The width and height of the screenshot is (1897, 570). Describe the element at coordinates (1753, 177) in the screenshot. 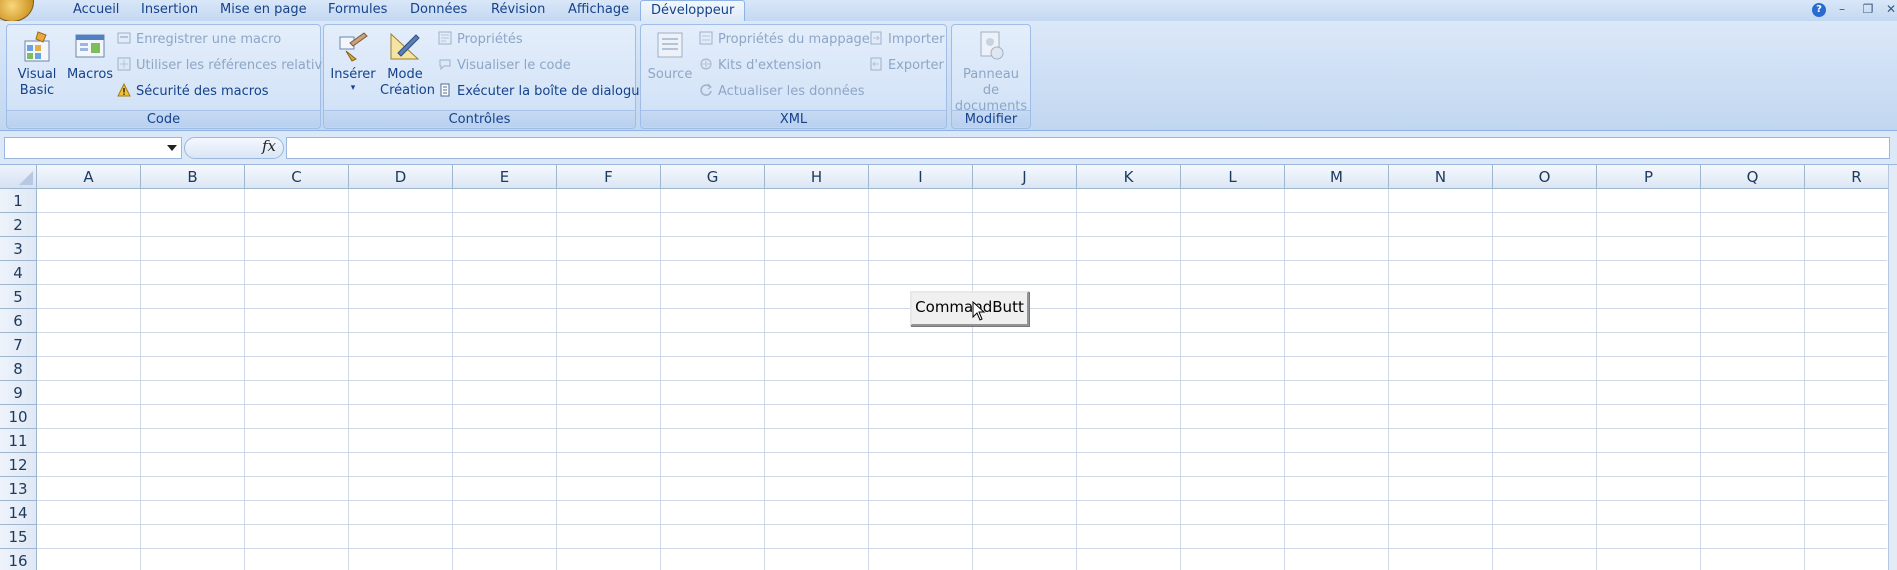

I see `column-header-q: Q` at that location.